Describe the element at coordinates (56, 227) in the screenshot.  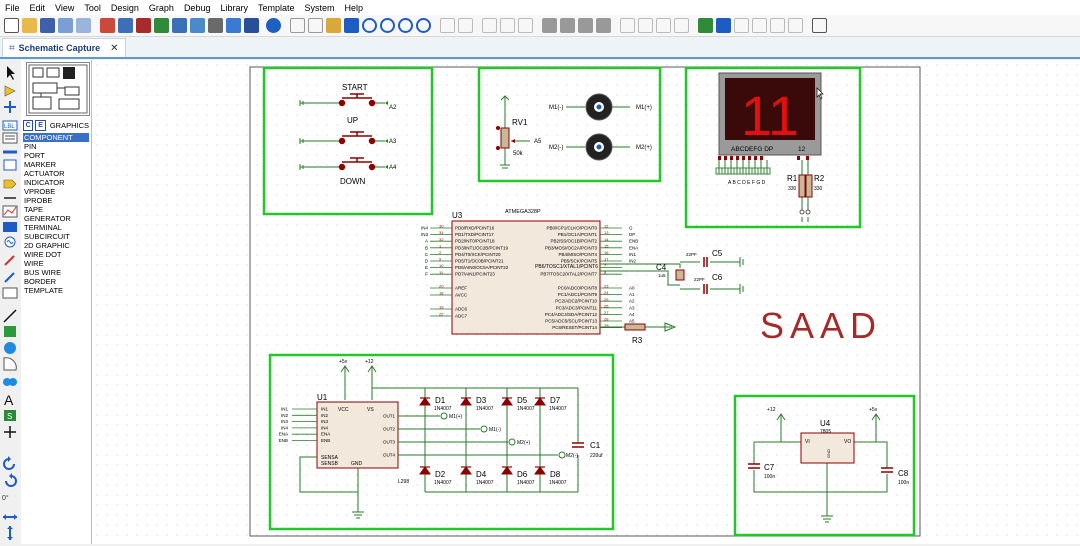
I see `mode-item-terminal: TERMINAL` at that location.